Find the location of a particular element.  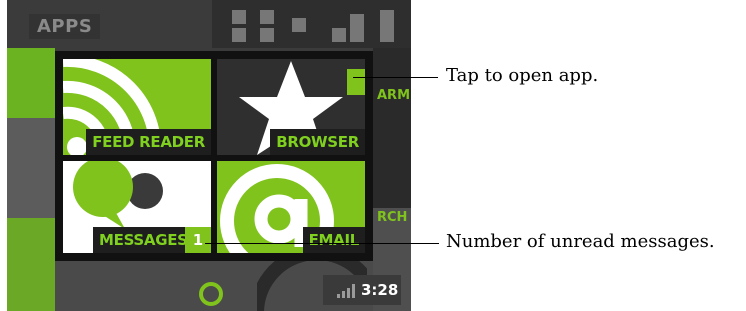

clock: 3:28 is located at coordinates (380, 290).